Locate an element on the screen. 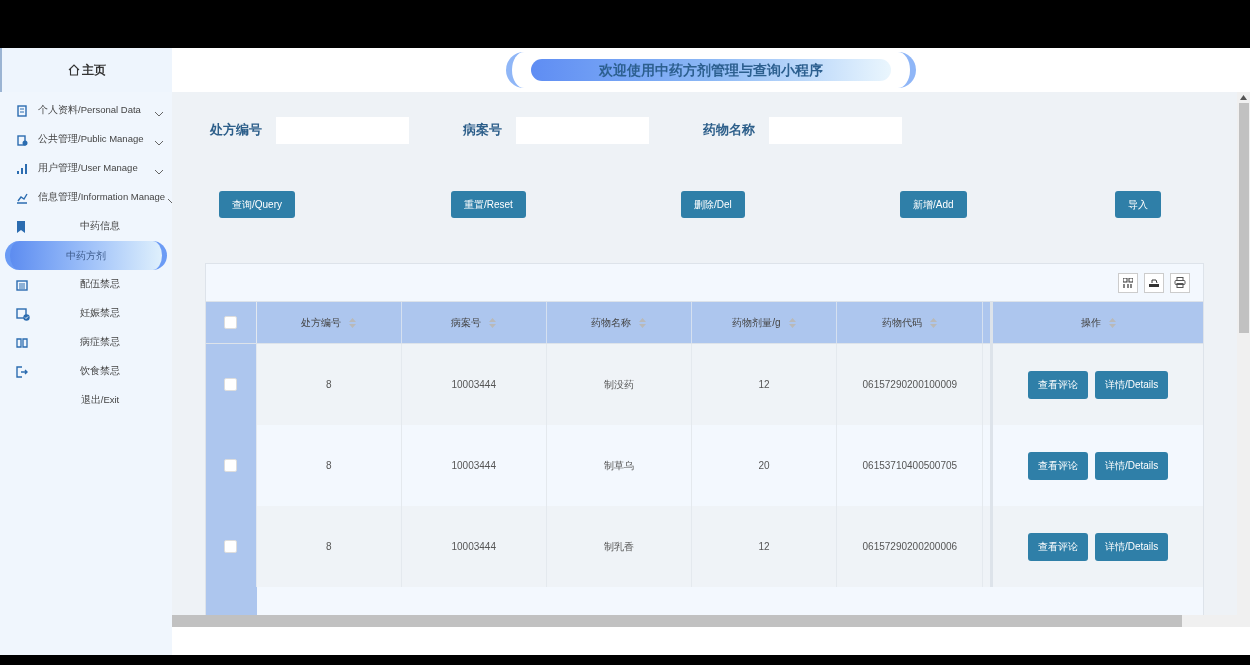 This screenshot has height=665, width=1250. sidebar-item: 个人资料/Personal Data is located at coordinates (86, 110).